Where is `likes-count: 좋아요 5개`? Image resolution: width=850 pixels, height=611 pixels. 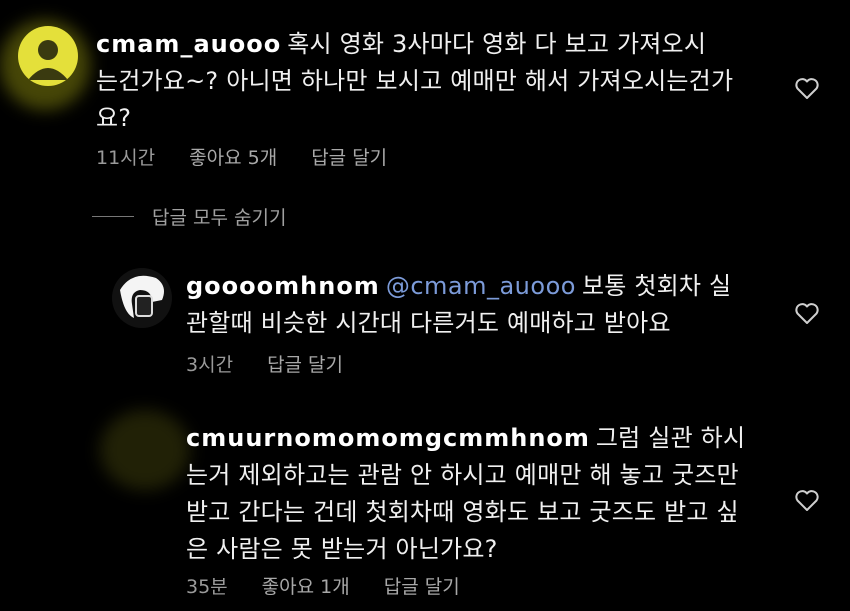 likes-count: 좋아요 5개 is located at coordinates (233, 156).